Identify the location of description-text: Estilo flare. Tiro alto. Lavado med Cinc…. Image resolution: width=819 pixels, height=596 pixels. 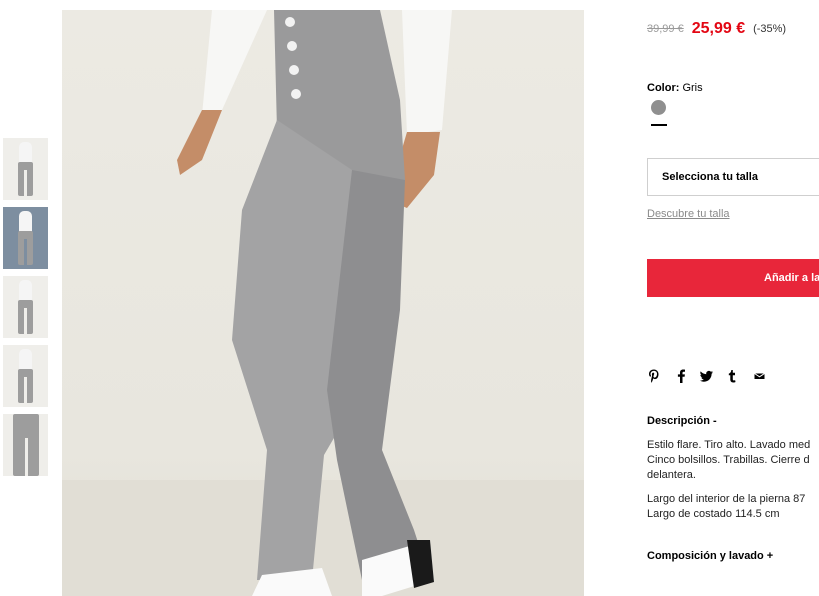
(733, 480).